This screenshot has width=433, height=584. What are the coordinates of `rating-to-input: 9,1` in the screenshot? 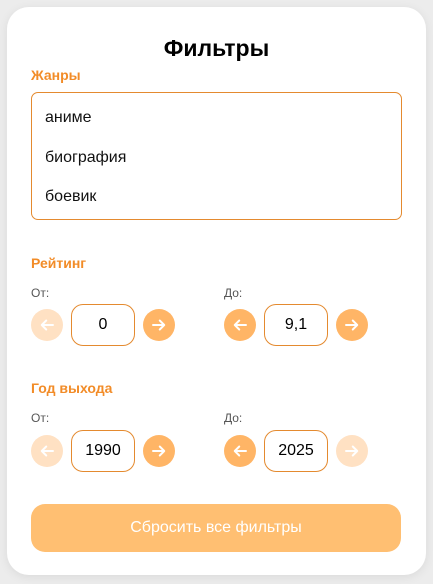 It's located at (296, 325).